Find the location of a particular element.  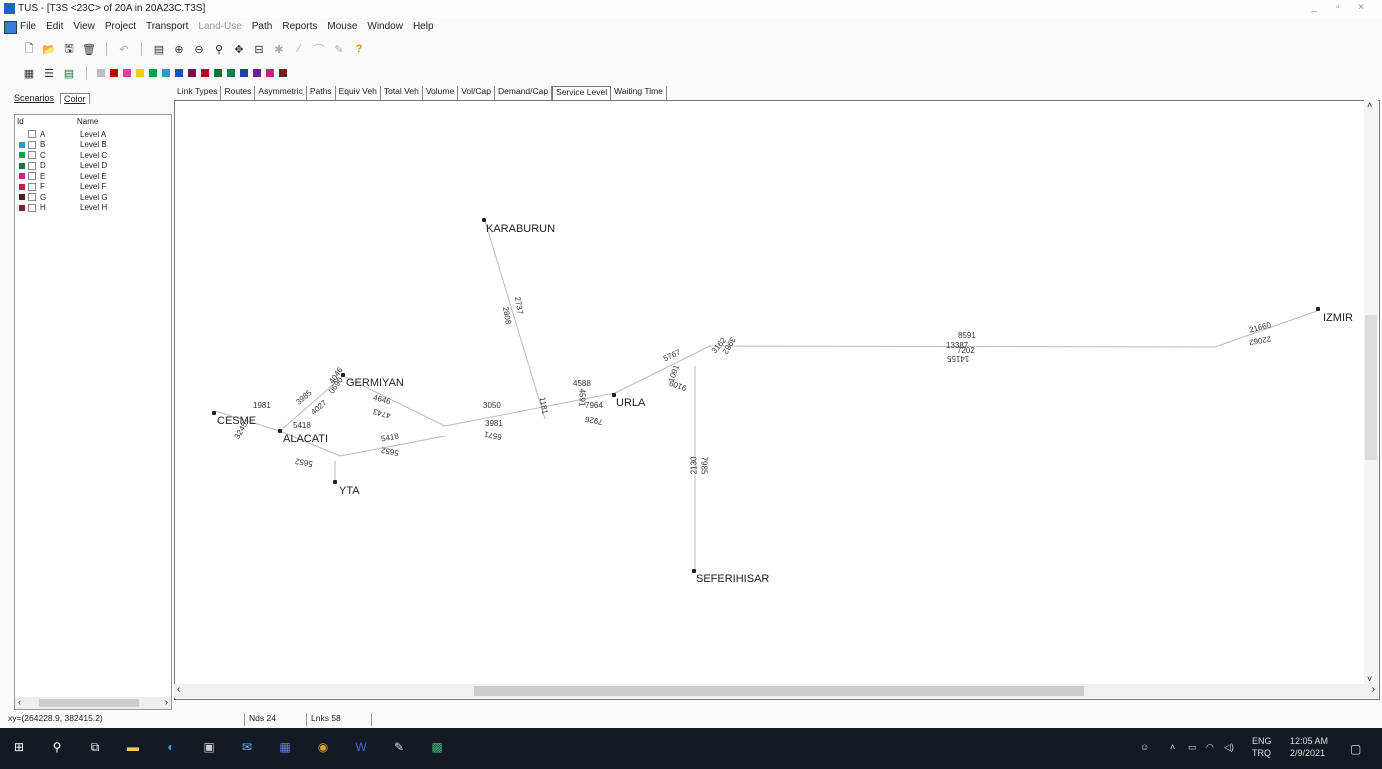

page-icon: ▤ is located at coordinates (159, 49).